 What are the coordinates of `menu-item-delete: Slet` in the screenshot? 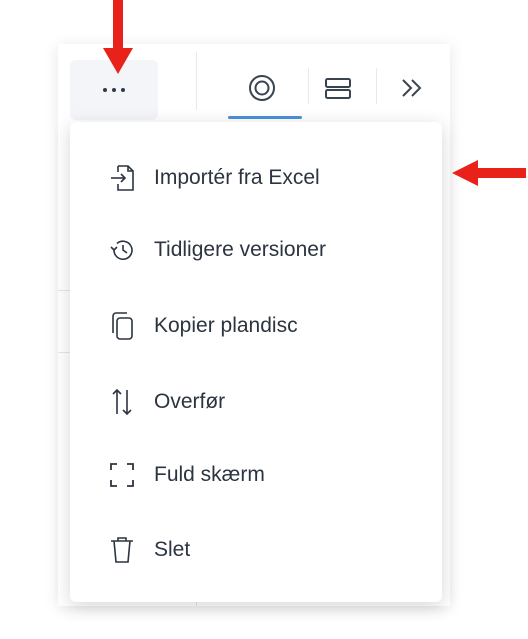 It's located at (256, 550).